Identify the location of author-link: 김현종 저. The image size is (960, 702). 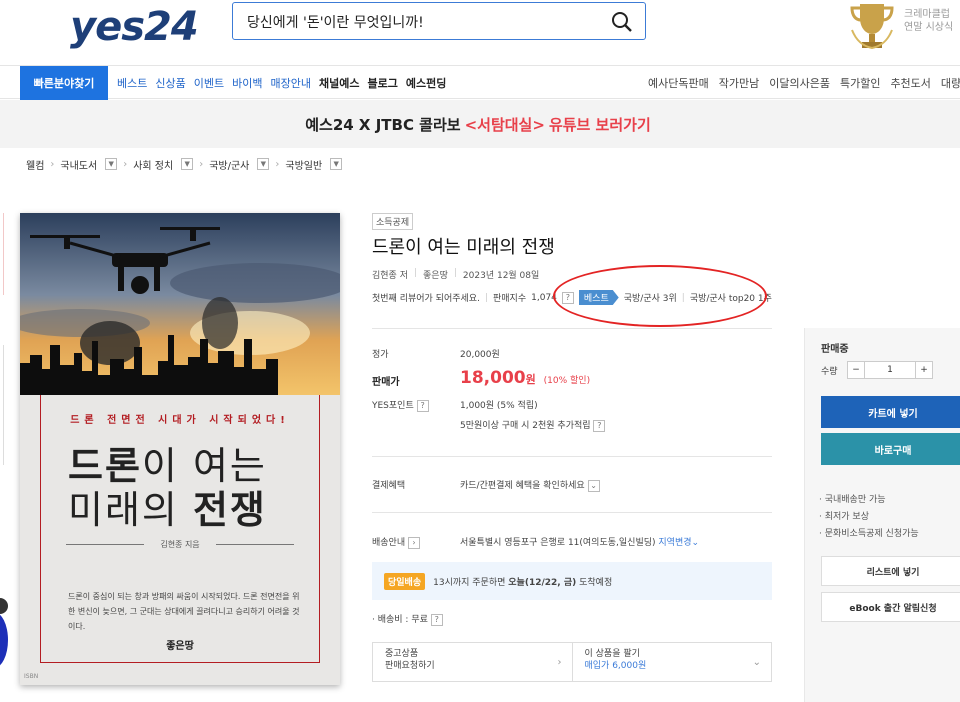
(390, 274).